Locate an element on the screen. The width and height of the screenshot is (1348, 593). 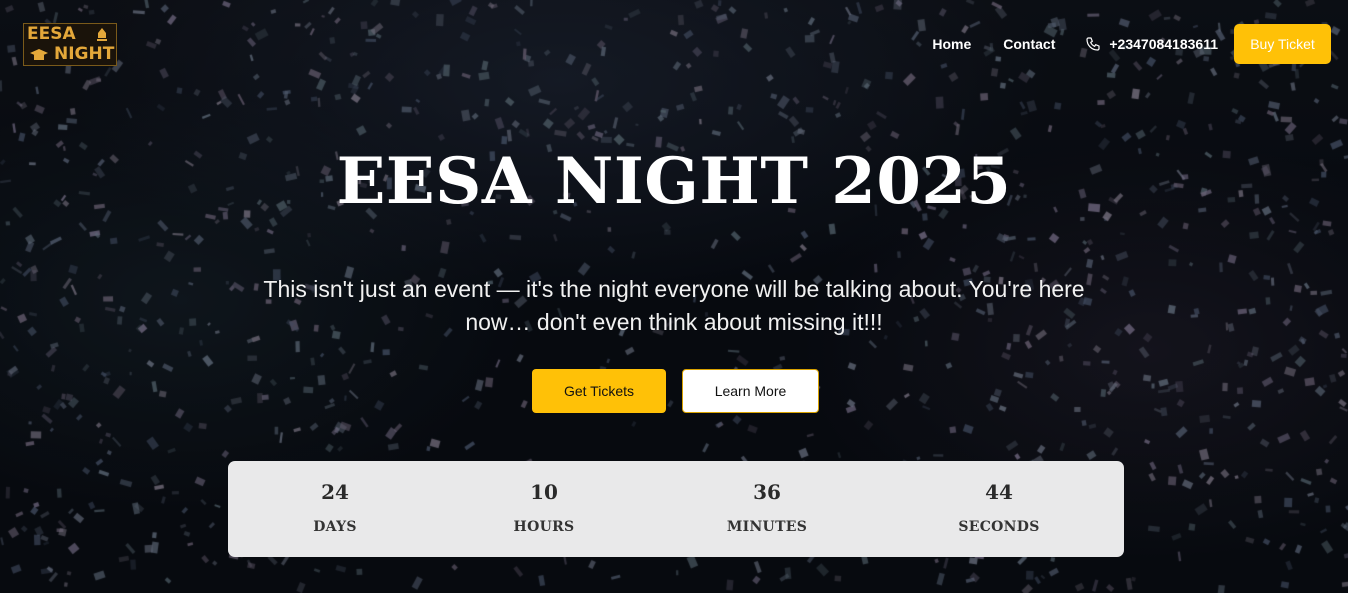
countdown-days-label: DAYS is located at coordinates (335, 527).